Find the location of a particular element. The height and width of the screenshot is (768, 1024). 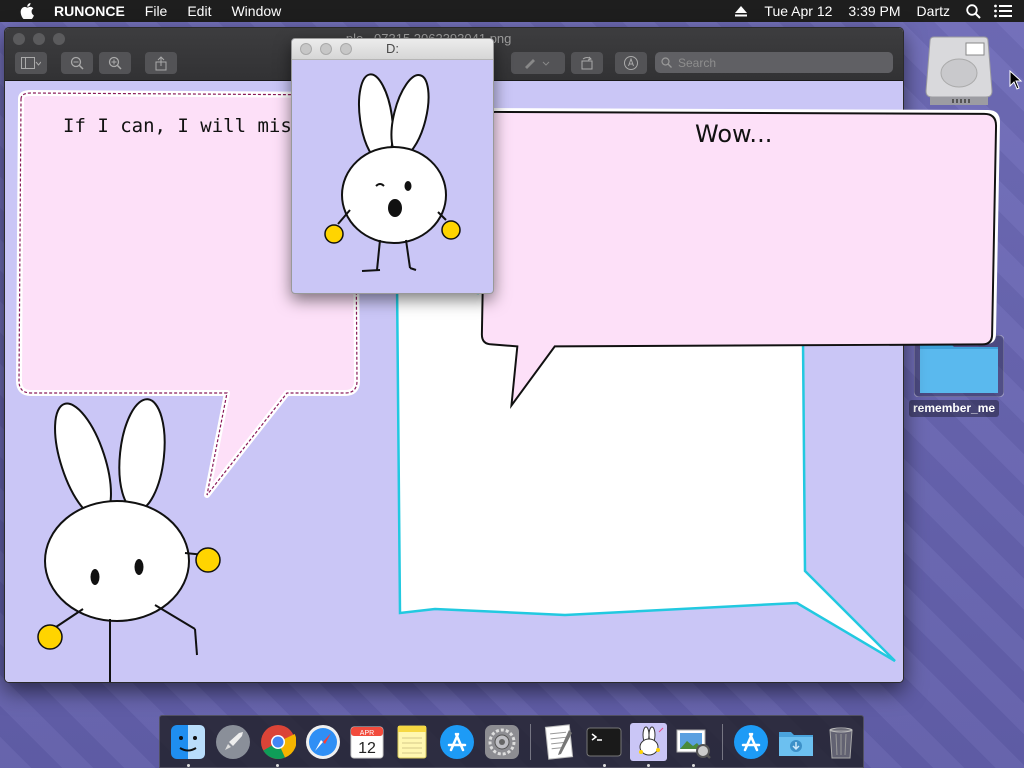

calendar-month: APR is located at coordinates (367, 733).